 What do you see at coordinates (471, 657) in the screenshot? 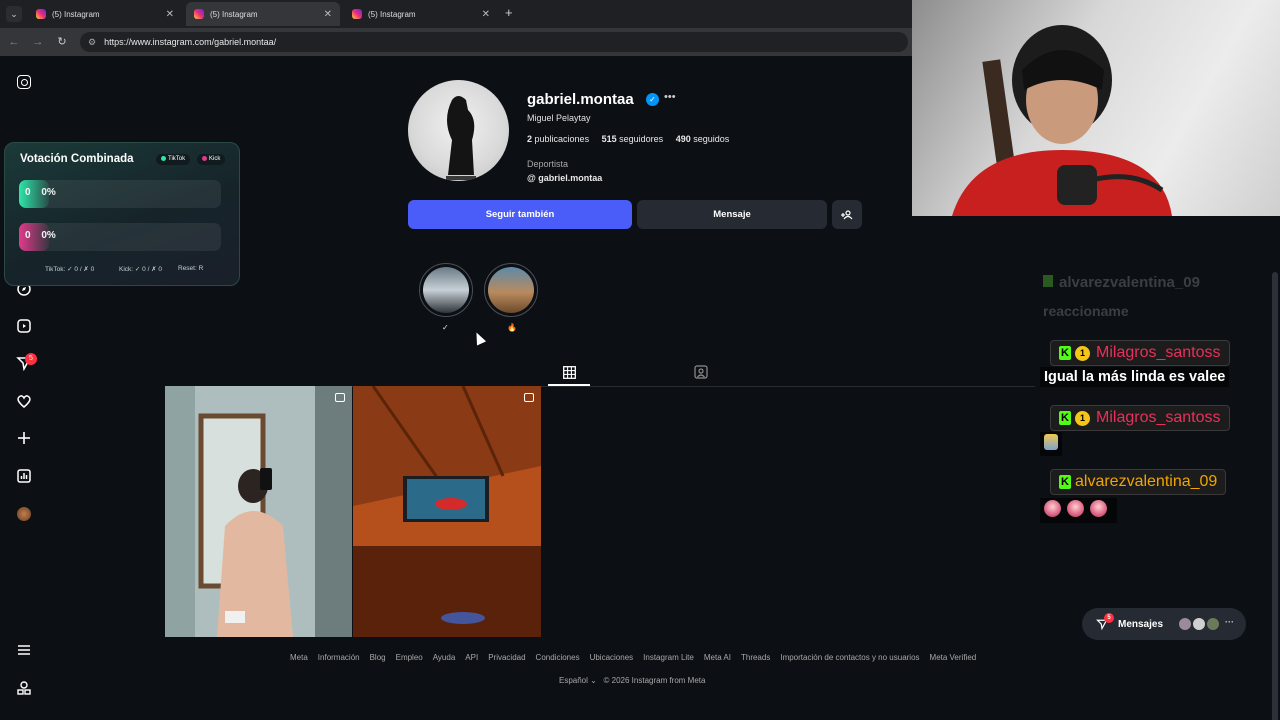
I see `footer-link: API` at bounding box center [471, 657].